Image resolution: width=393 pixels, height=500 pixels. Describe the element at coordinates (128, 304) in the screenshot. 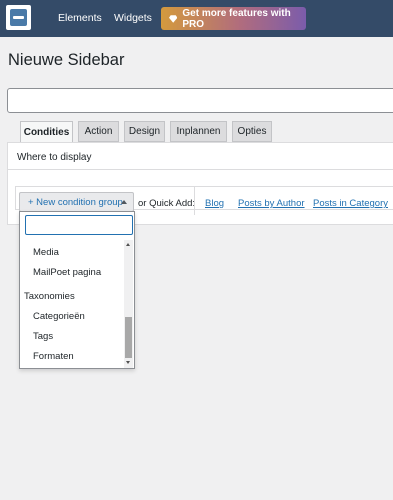

I see `dropdown-scrollbar` at that location.